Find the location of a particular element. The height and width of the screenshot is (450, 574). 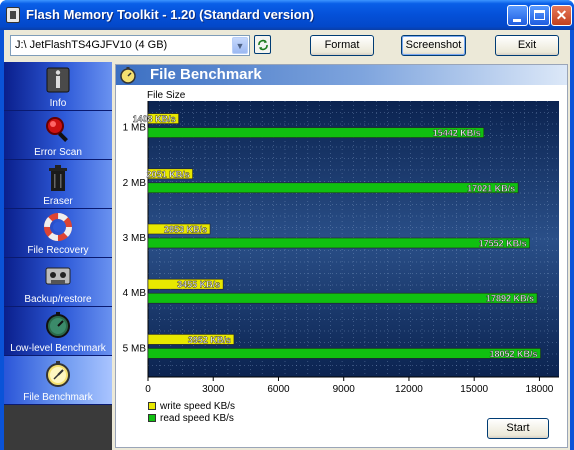

write-bar-label: 1408 KB/s is located at coordinates (154, 119).